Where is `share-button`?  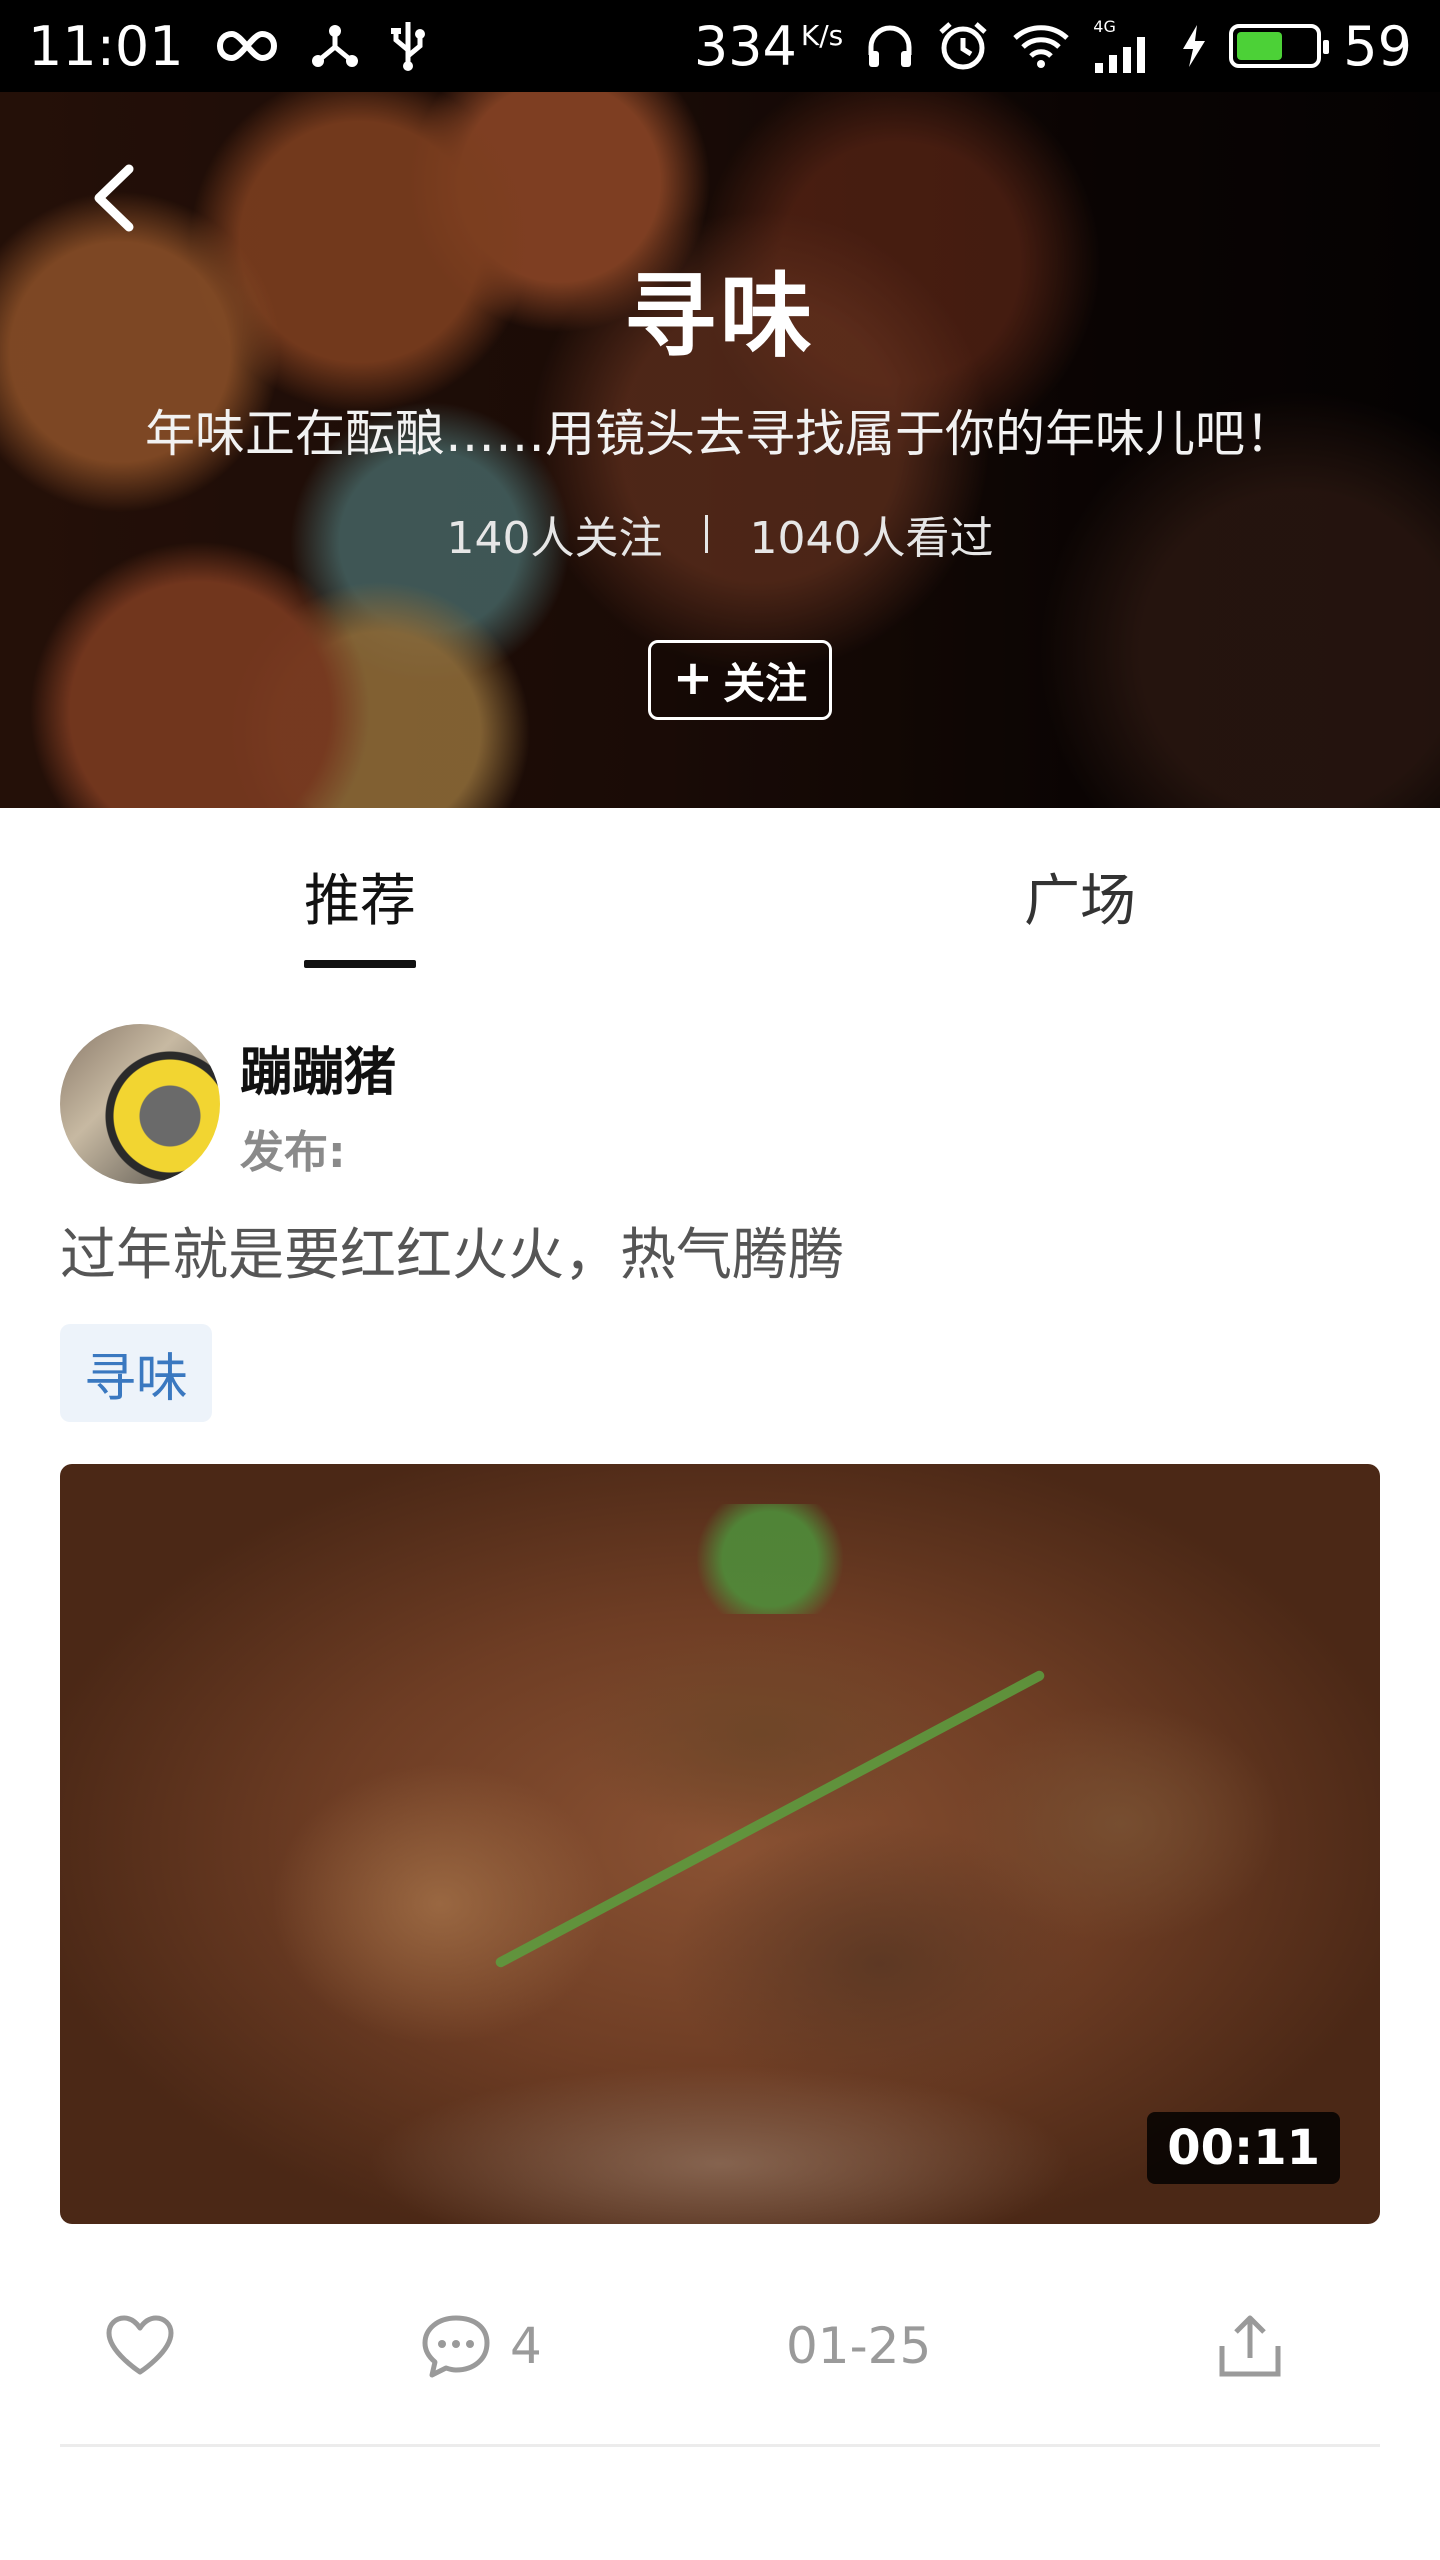
share-button is located at coordinates (1250, 2346).